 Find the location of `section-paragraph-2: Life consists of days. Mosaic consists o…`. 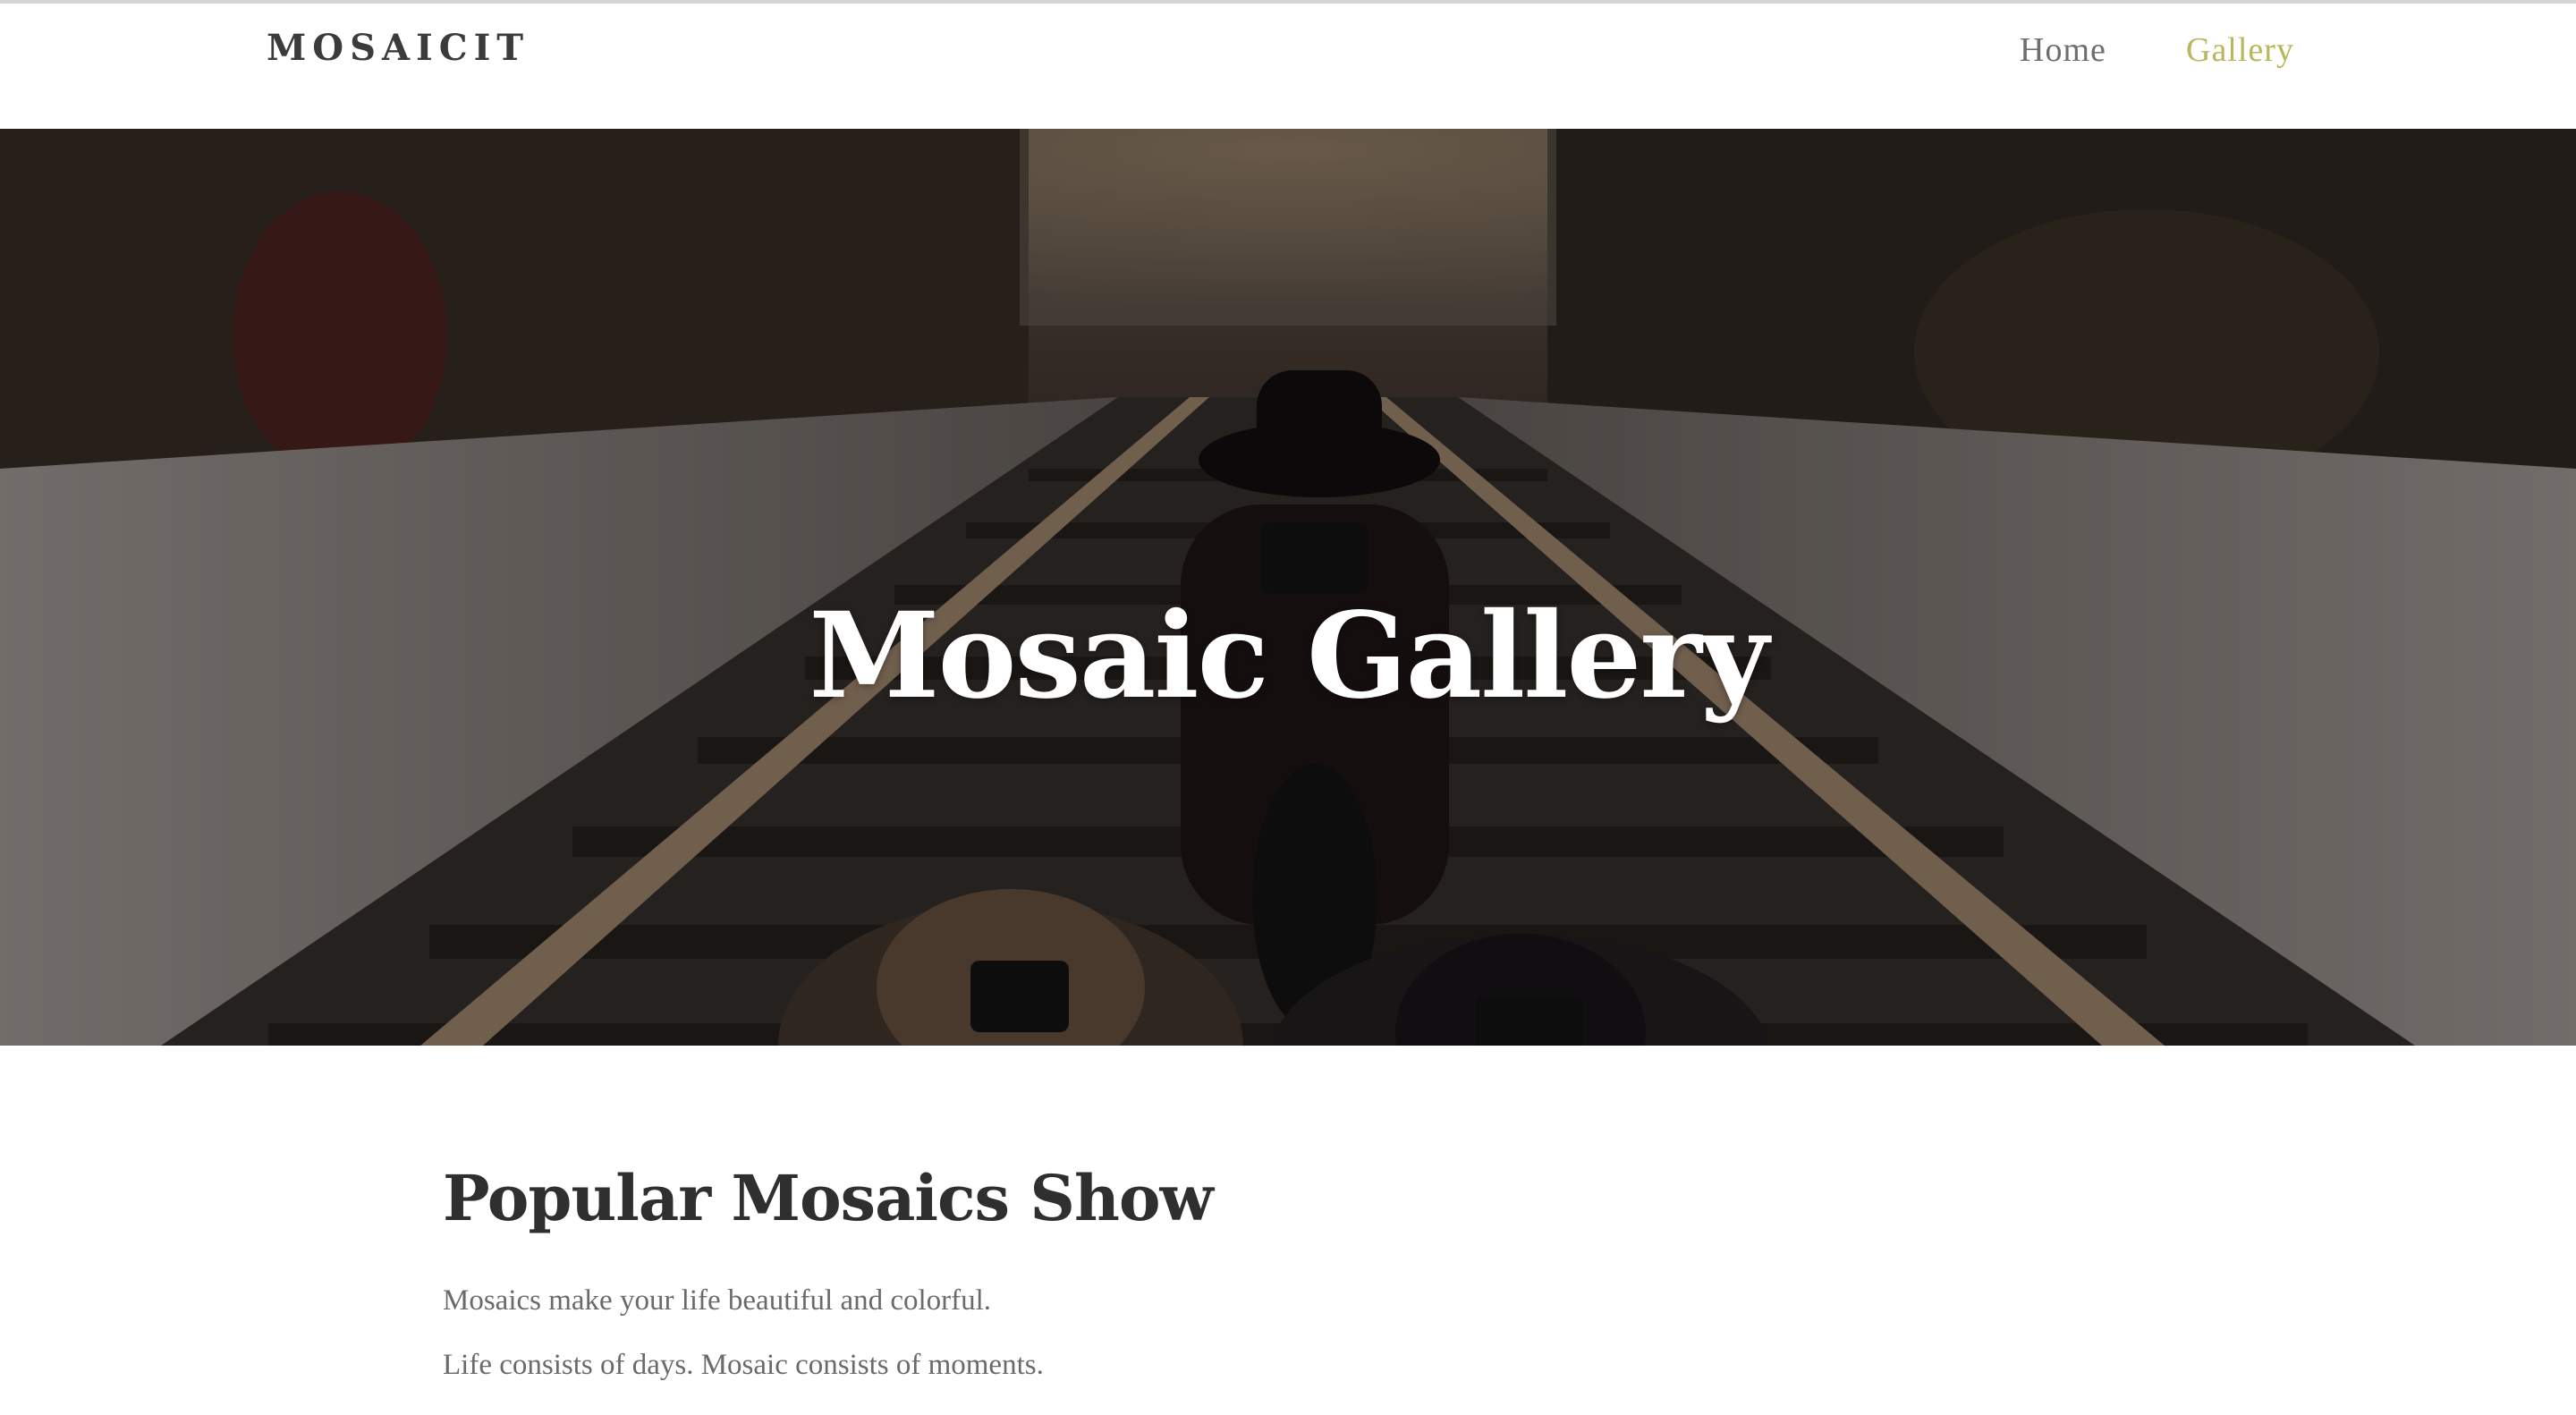

section-paragraph-2: Life consists of days. Mosaic consists o… is located at coordinates (743, 1365).